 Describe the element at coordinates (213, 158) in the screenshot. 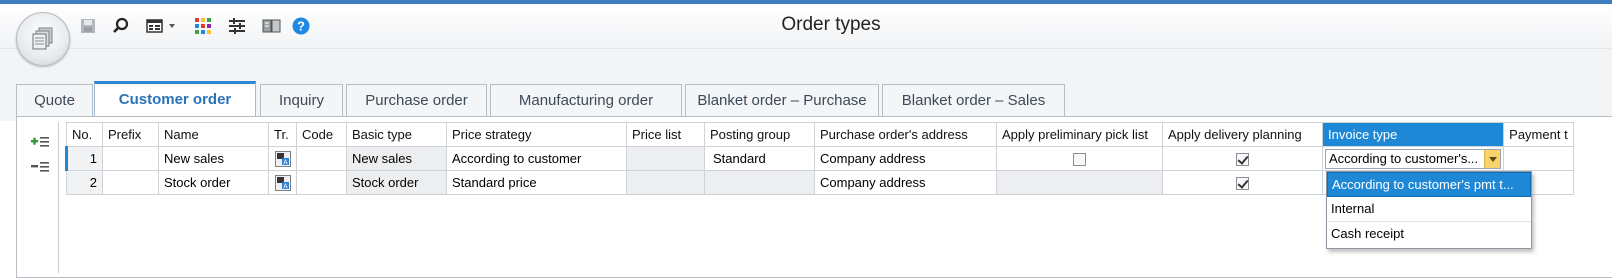

I see `cell-name: New sales` at that location.